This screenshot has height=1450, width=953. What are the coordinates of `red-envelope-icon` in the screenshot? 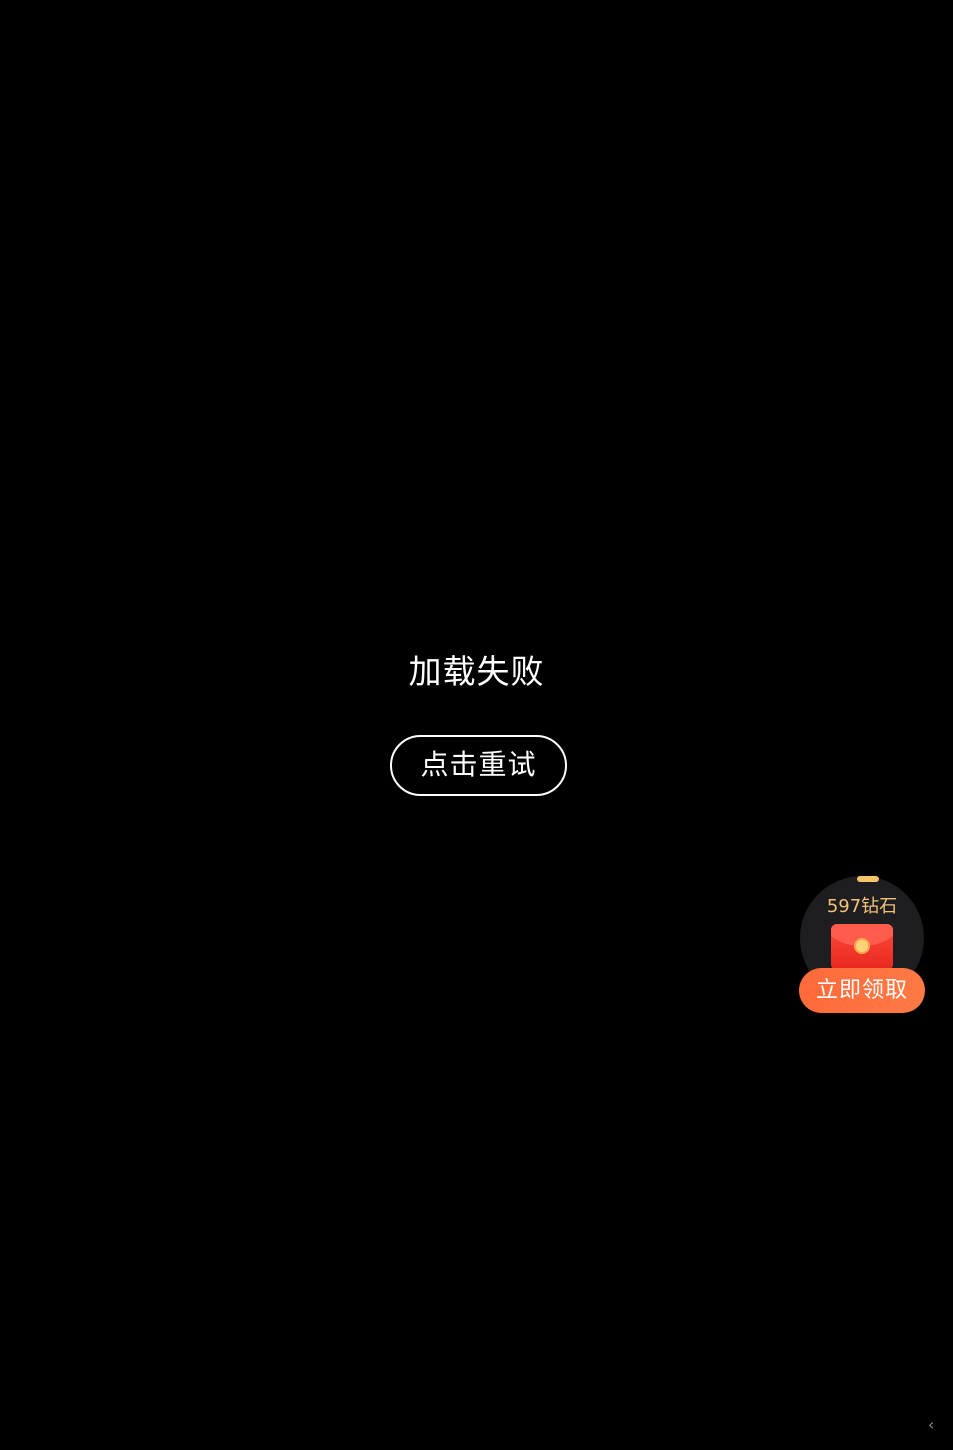 It's located at (862, 947).